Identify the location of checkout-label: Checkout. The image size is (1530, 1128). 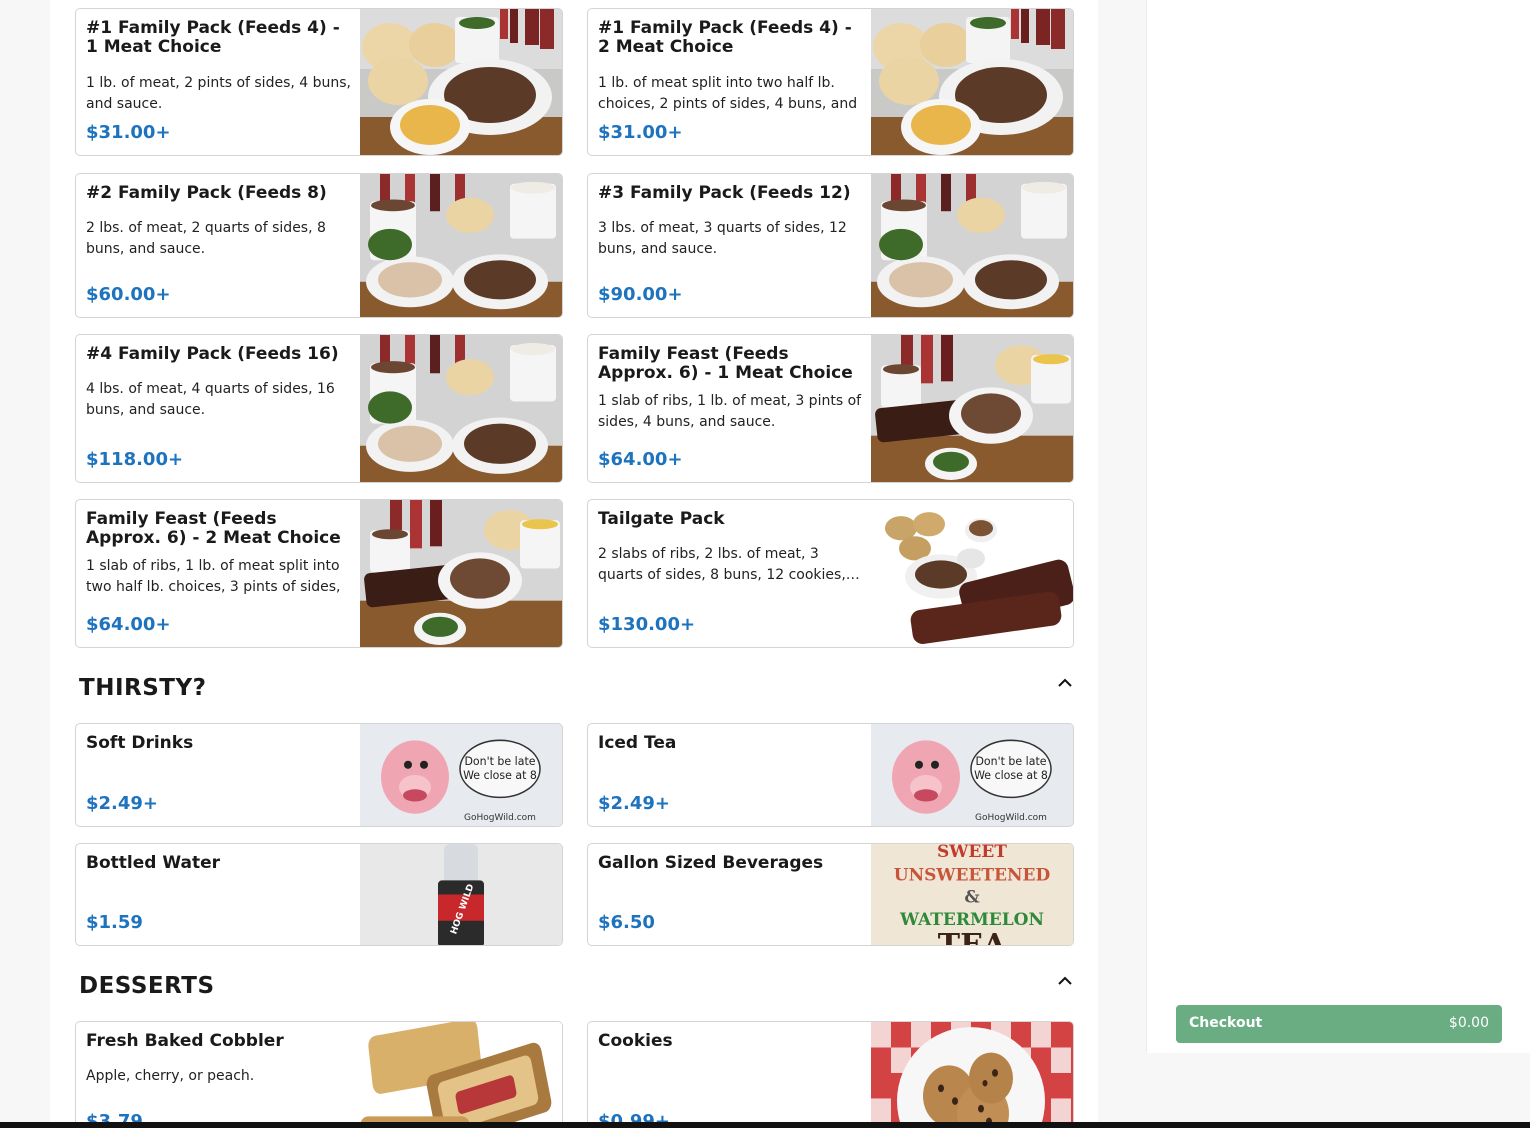
(1226, 1023).